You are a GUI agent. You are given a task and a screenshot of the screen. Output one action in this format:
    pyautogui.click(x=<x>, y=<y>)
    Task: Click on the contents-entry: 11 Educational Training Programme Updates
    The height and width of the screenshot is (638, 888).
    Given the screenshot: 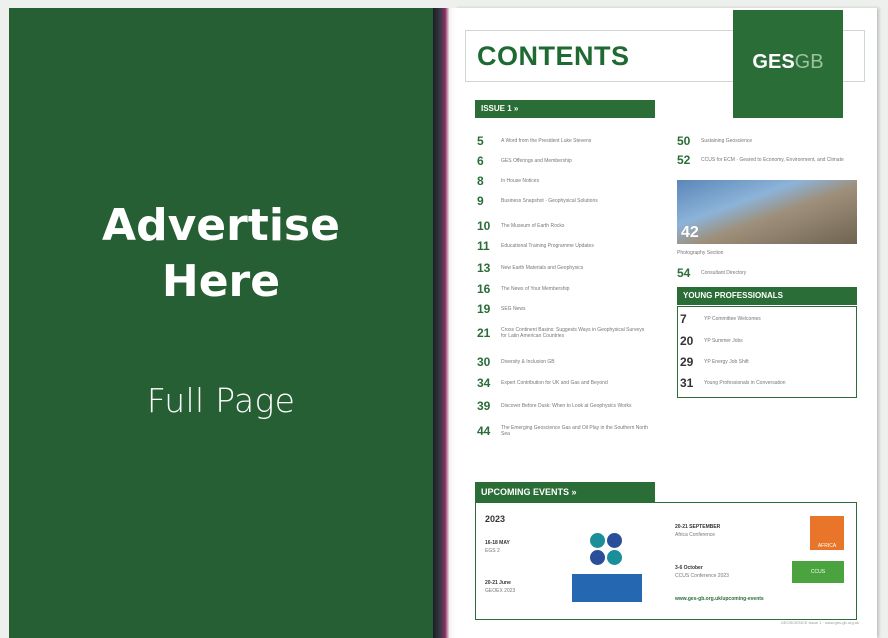 What is the action you would take?
    pyautogui.click(x=564, y=246)
    